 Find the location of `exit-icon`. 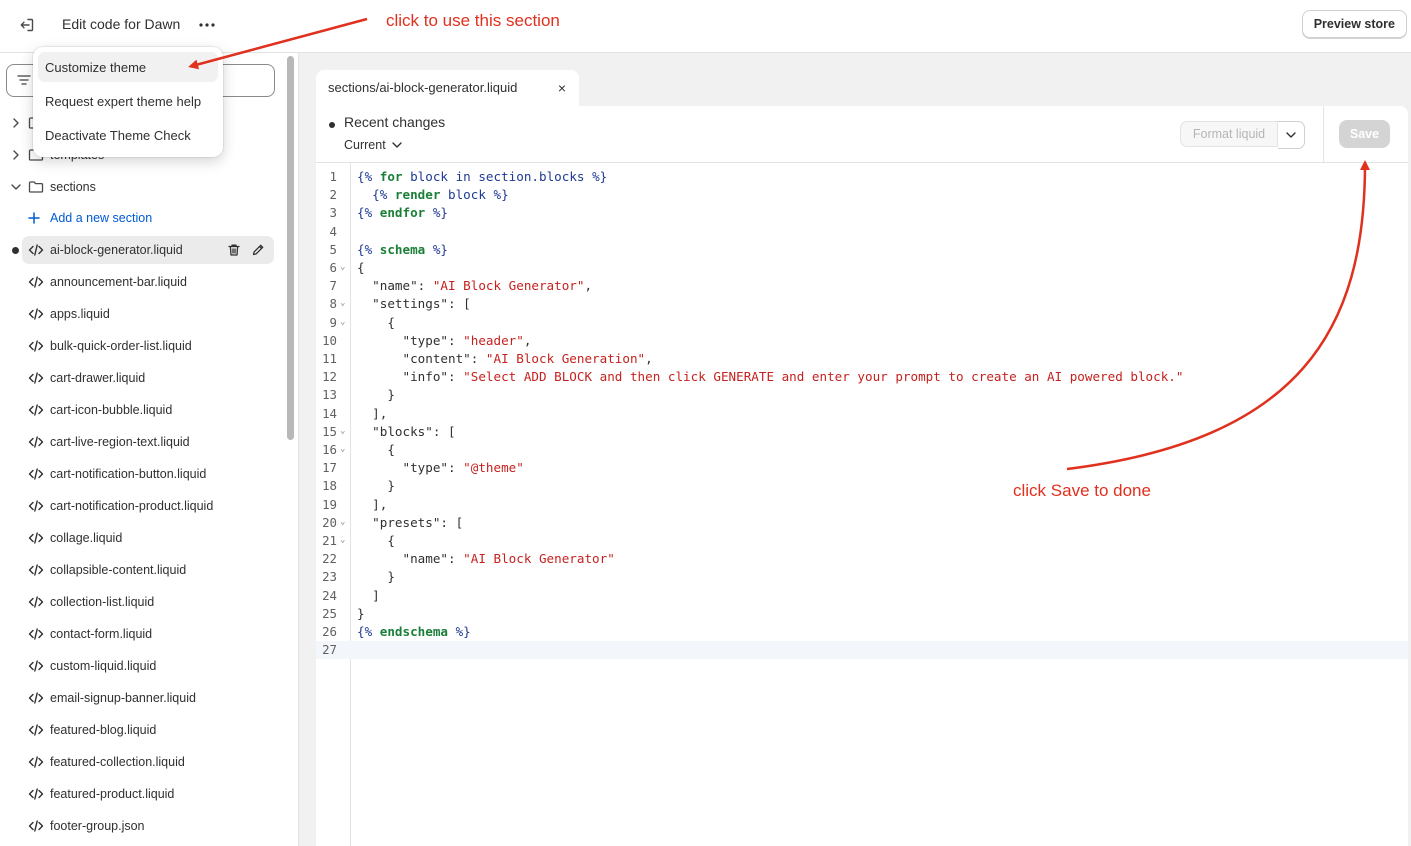

exit-icon is located at coordinates (27, 25).